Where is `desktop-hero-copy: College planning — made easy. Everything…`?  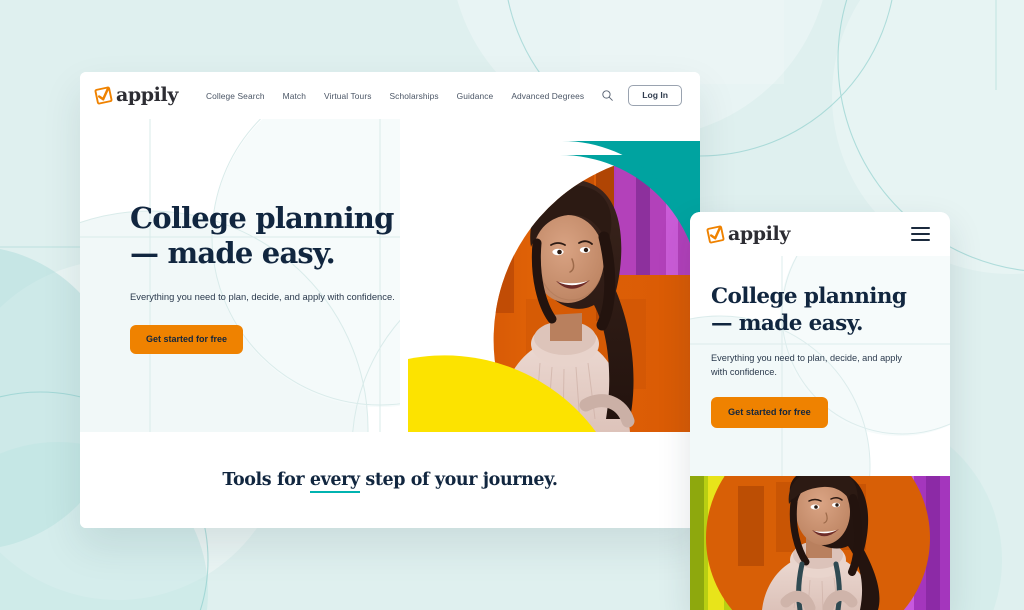 desktop-hero-copy: College planning — made easy. Everything… is located at coordinates (320, 277).